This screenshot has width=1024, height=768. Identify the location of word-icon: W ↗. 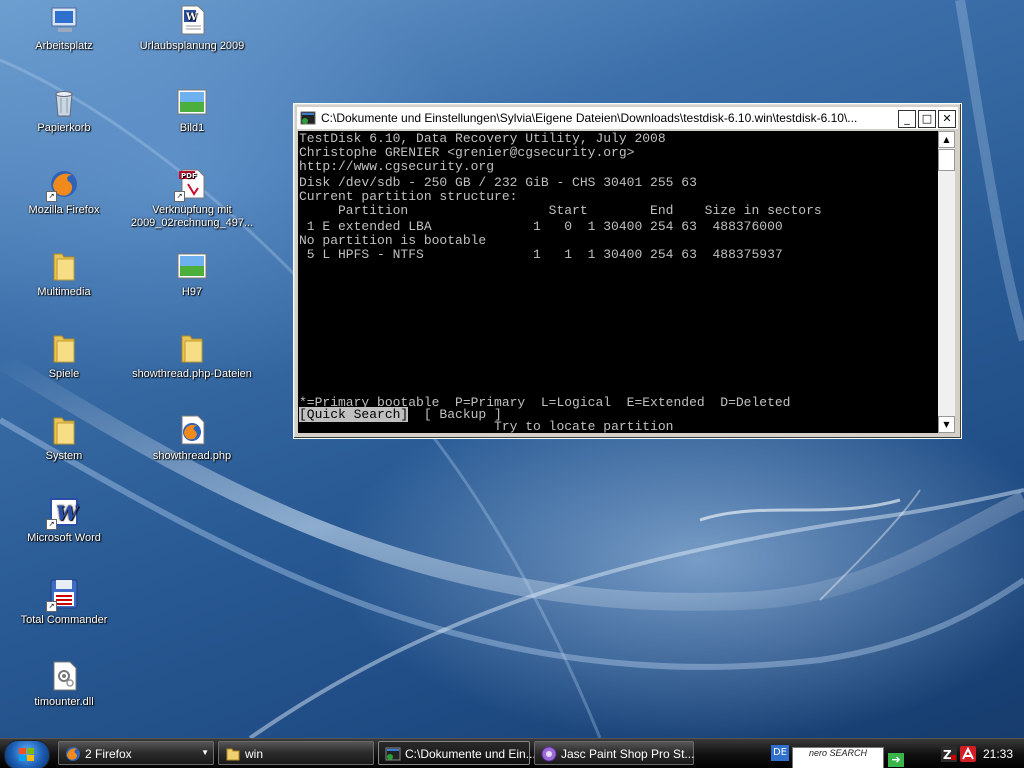
(63, 513).